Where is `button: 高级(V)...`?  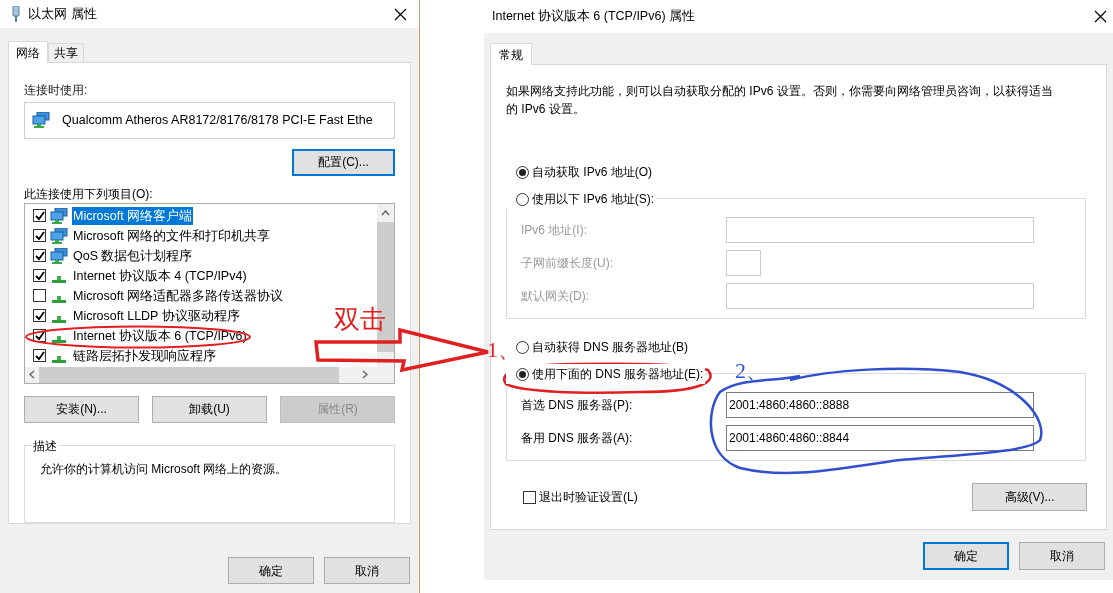 button: 高级(V)... is located at coordinates (1029, 497).